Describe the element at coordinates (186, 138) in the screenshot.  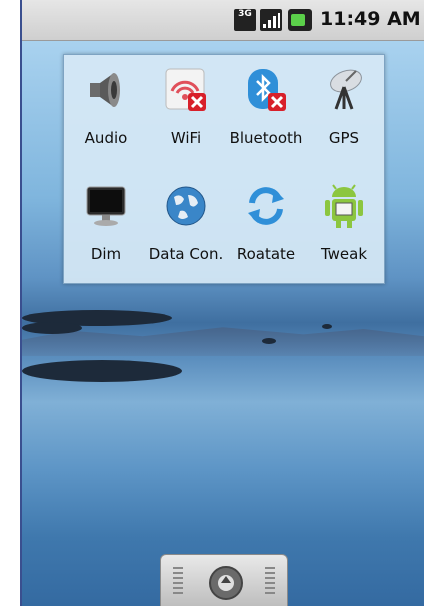
I see `tile-label: WiFi` at that location.